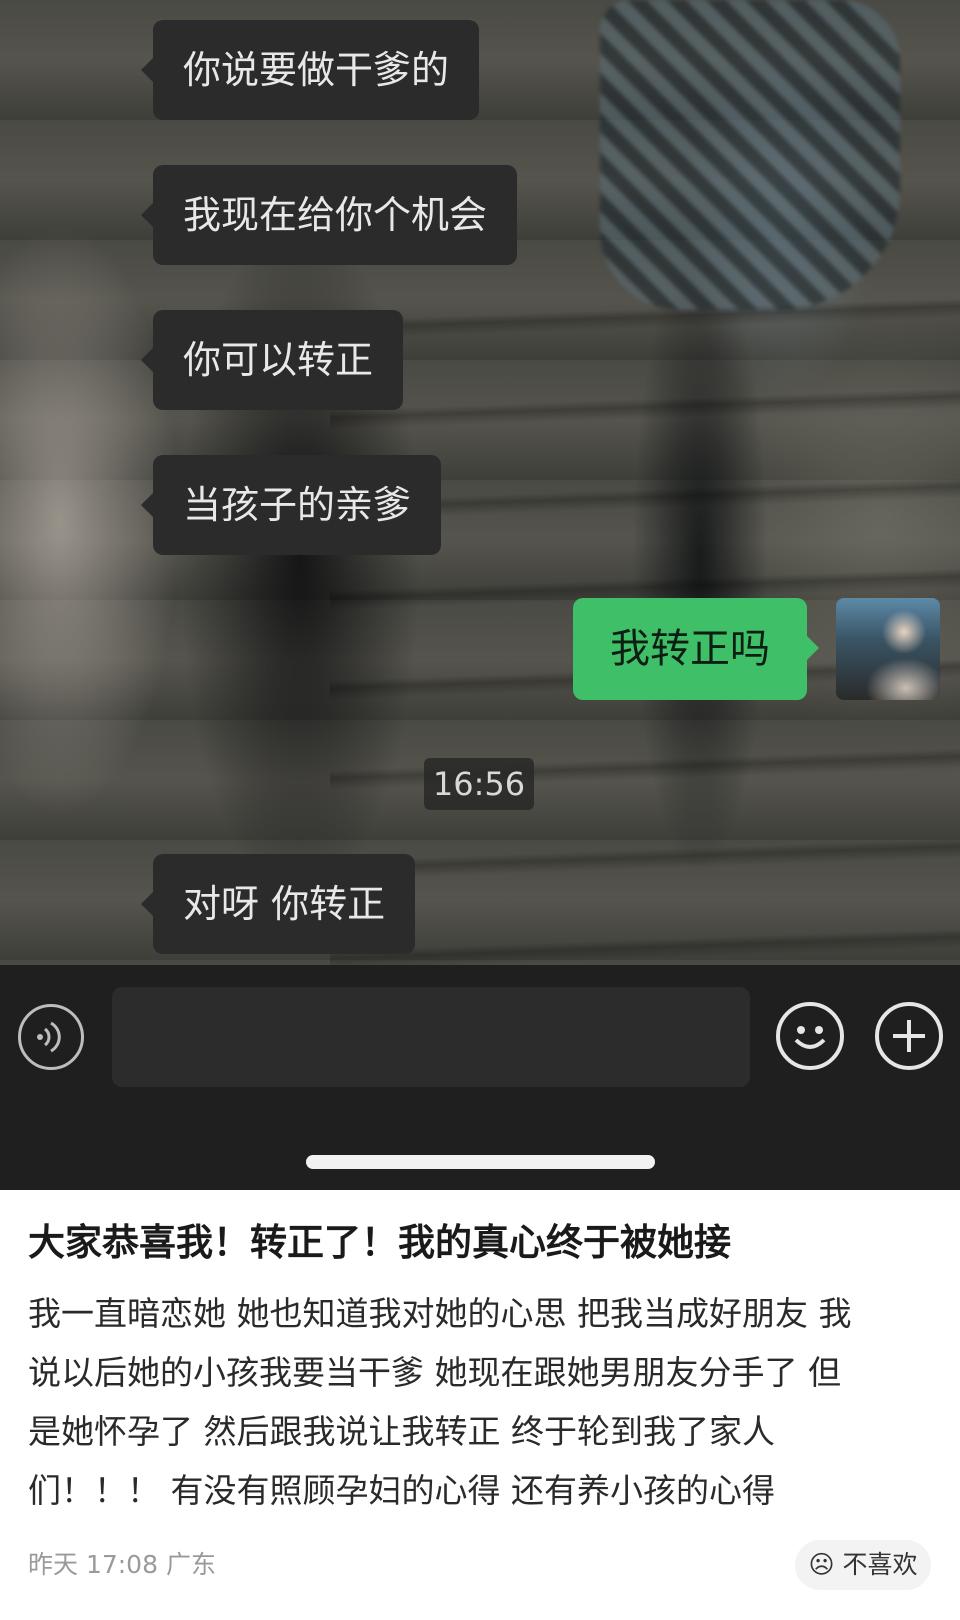 The image size is (960, 1620). Describe the element at coordinates (888, 649) in the screenshot. I see `user-avatar` at that location.